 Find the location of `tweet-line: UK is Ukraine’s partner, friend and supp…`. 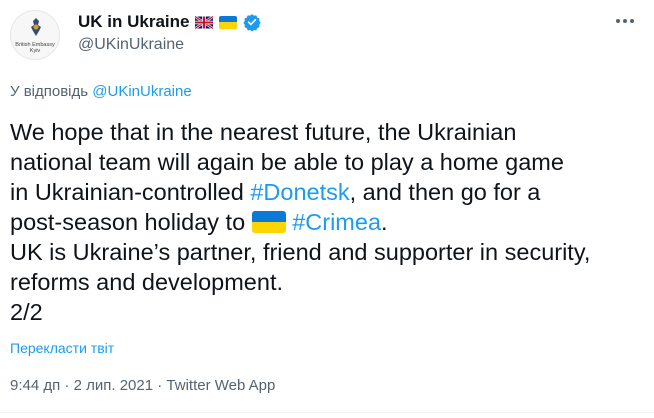

tweet-line: UK is Ukraine’s partner, friend and supp… is located at coordinates (300, 252).